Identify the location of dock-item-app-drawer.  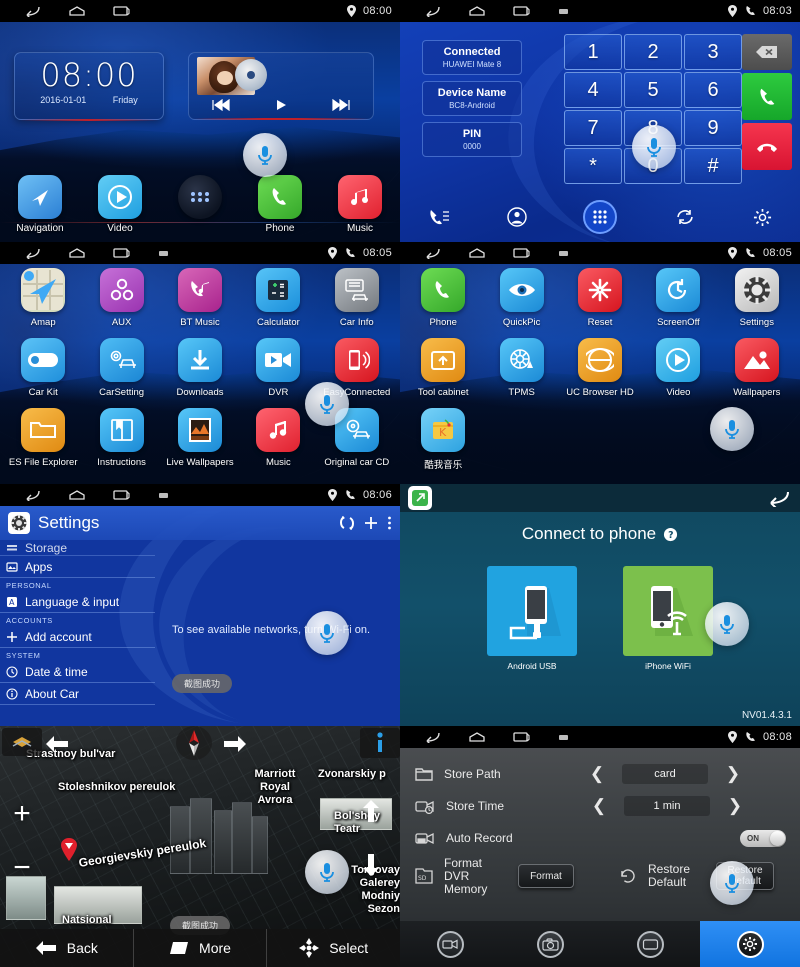
(200, 199).